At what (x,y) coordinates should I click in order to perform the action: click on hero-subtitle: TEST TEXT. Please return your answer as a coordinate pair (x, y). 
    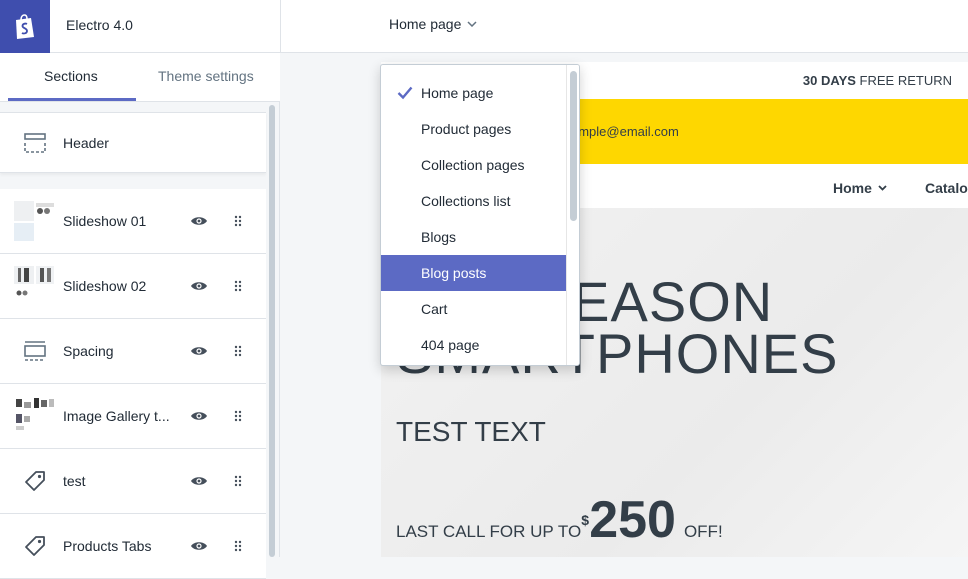
    Looking at the image, I should click on (471, 431).